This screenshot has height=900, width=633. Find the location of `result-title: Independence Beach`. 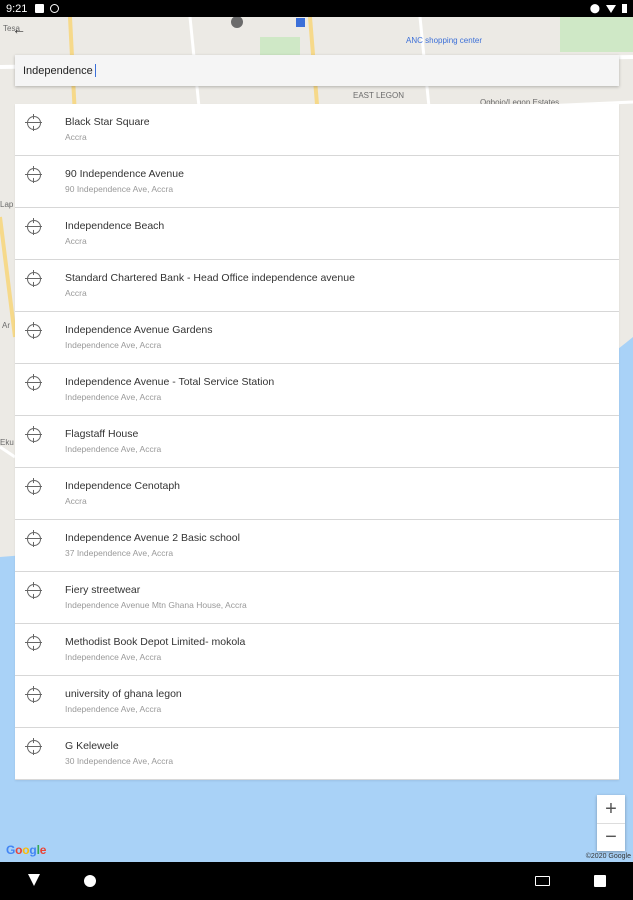

result-title: Independence Beach is located at coordinates (115, 226).